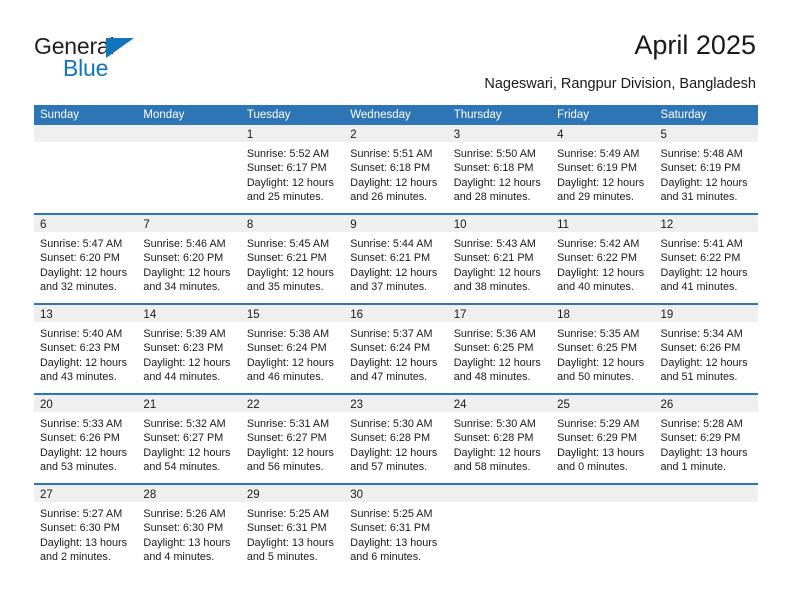  What do you see at coordinates (390, 168) in the screenshot?
I see `sunset-time: Sunset: 6:18 PM` at bounding box center [390, 168].